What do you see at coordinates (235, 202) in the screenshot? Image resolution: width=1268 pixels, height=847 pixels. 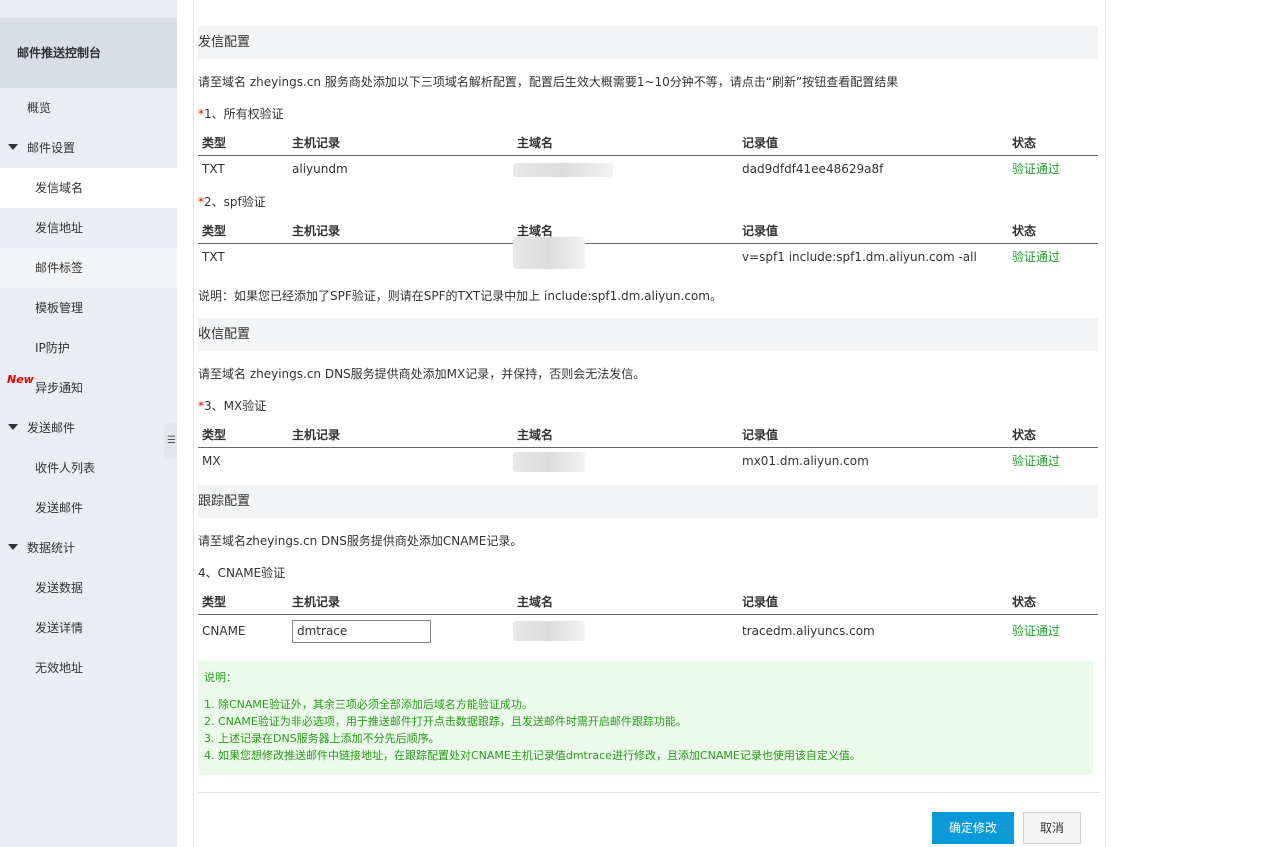 I see `spf-label-text: 2、spf验证` at bounding box center [235, 202].